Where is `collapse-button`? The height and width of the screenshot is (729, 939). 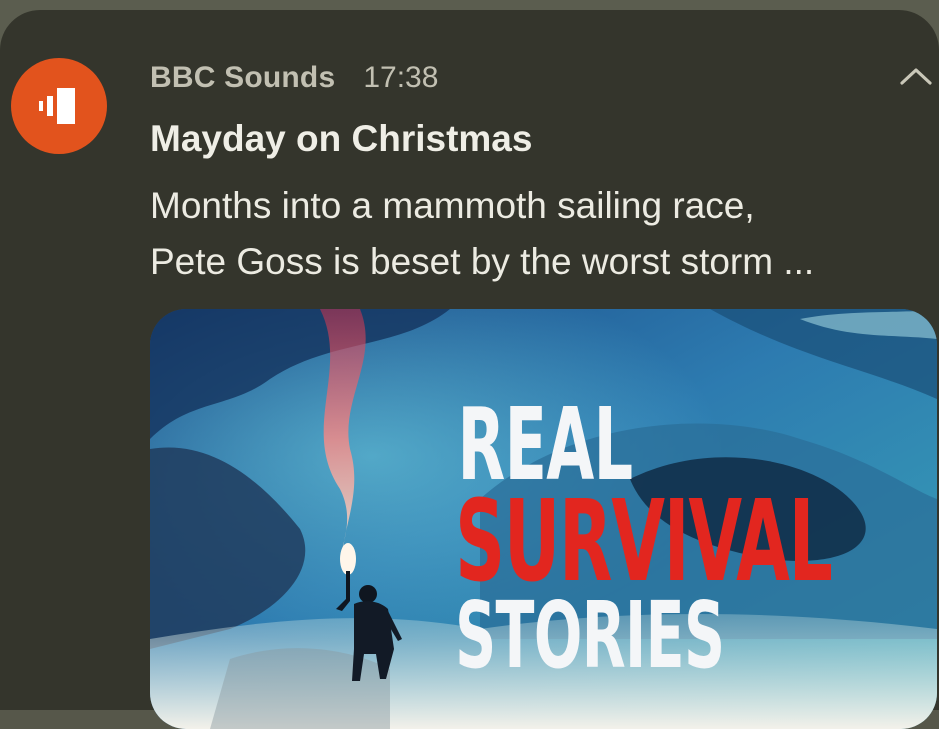
collapse-button is located at coordinates (916, 76).